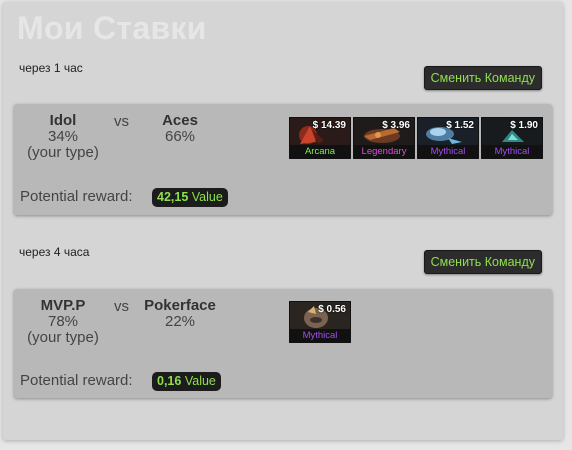 The height and width of the screenshot is (450, 572). Describe the element at coordinates (396, 125) in the screenshot. I see `item-price: $ 3.96` at that location.